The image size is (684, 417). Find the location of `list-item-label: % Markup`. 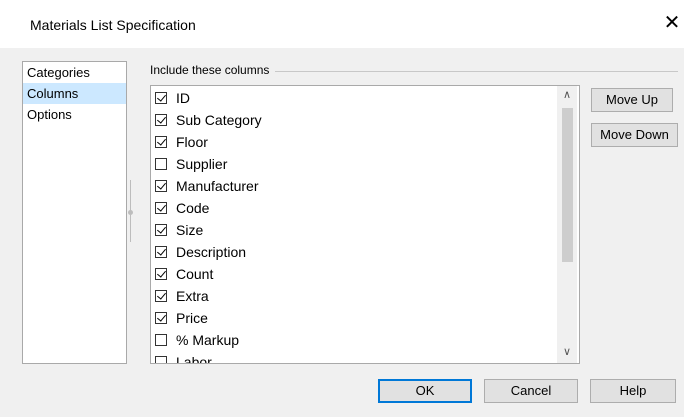

list-item-label: % Markup is located at coordinates (208, 340).